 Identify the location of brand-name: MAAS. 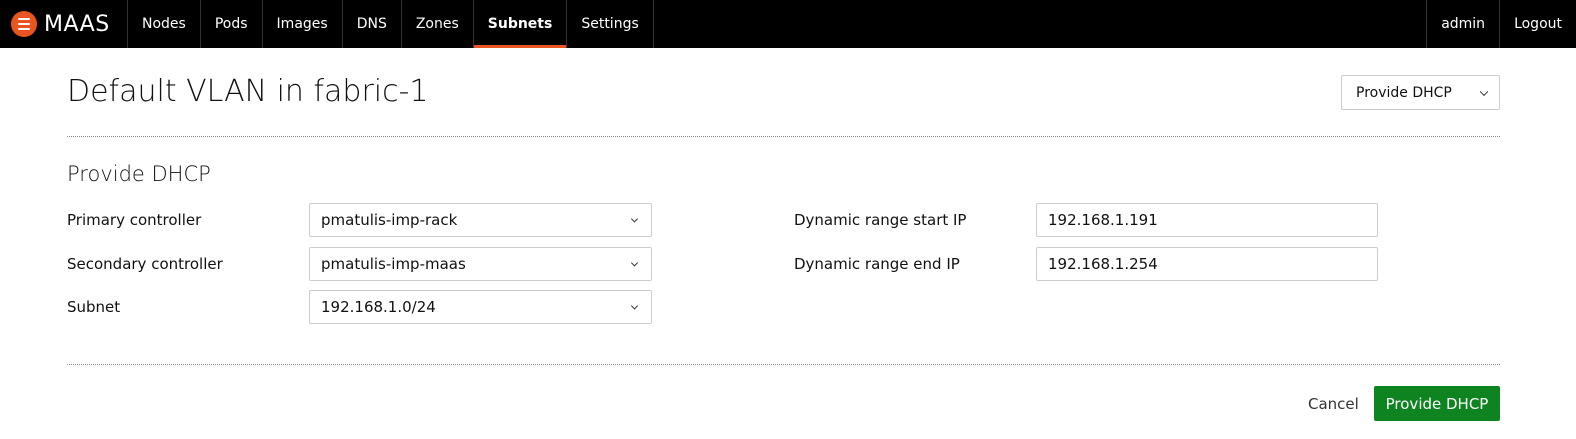
(77, 24).